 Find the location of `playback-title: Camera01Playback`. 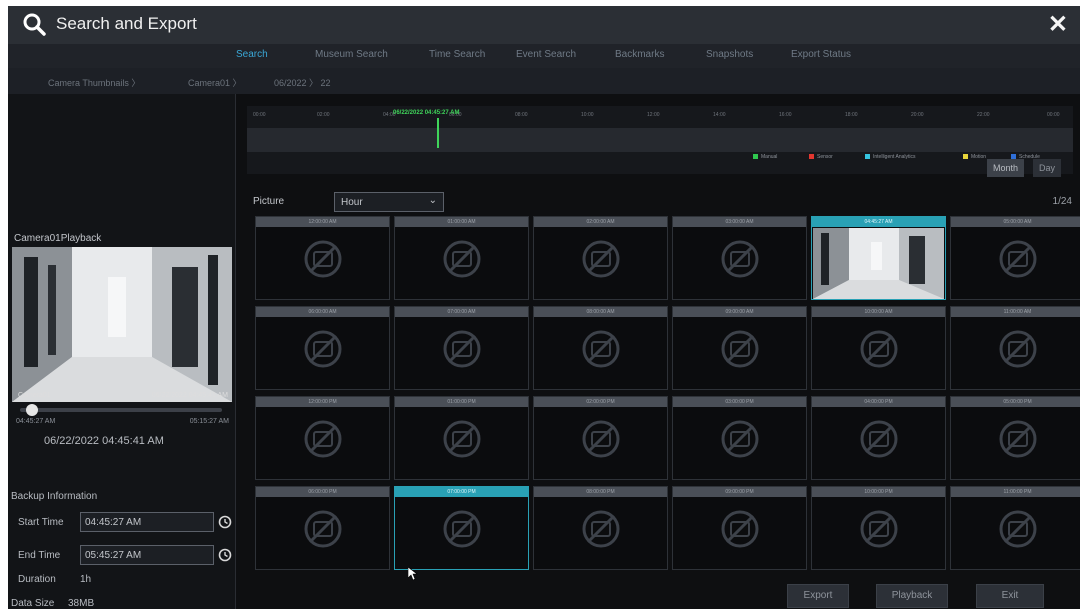

playback-title: Camera01Playback is located at coordinates (58, 238).